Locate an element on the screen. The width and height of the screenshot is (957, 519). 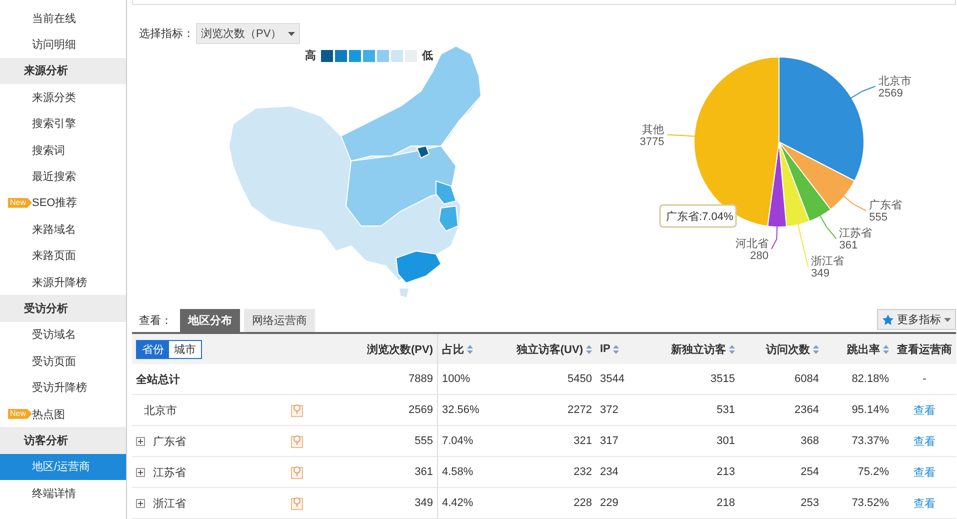
sidebar-item: 来源升降榜 is located at coordinates (63, 282).